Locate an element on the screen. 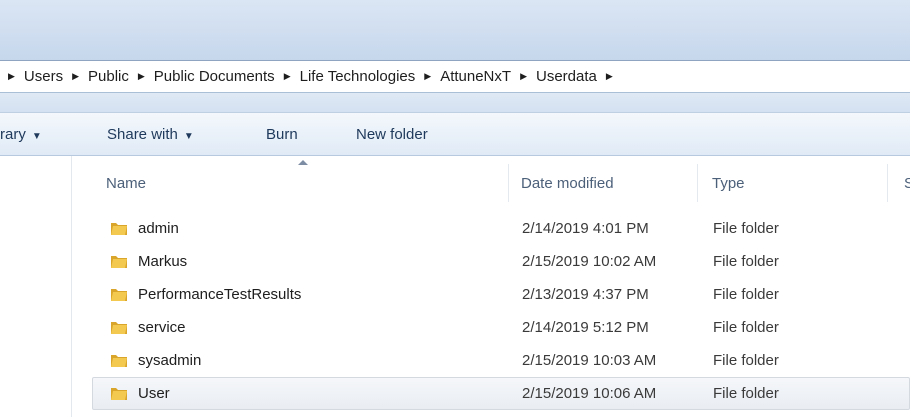 The width and height of the screenshot is (910, 417). list-item: admin 2/14/2019 4:01 PM File folder is located at coordinates (501, 228).